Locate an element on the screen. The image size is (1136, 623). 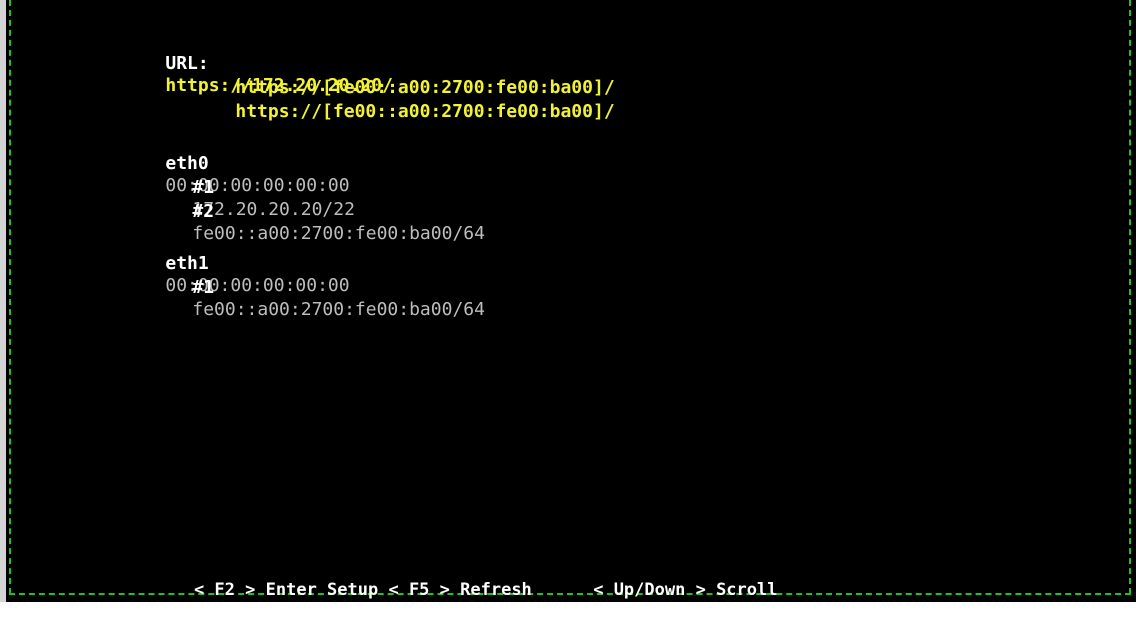
ip-address: 172.20.20.20/22 is located at coordinates (273, 209).